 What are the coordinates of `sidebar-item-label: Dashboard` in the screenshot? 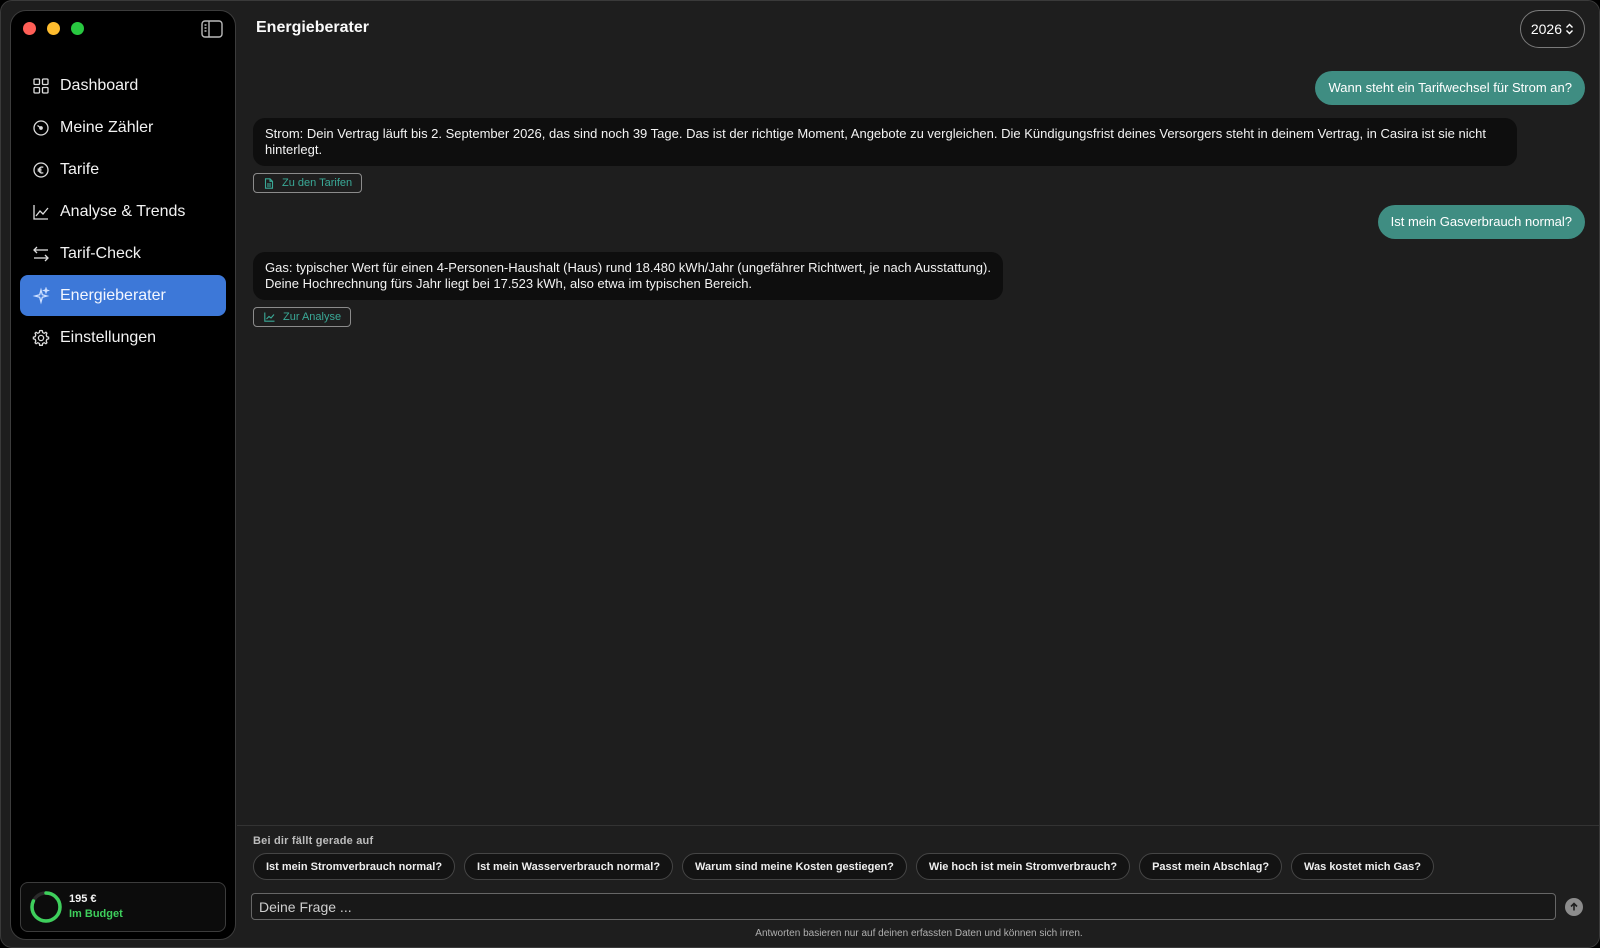 It's located at (99, 85).